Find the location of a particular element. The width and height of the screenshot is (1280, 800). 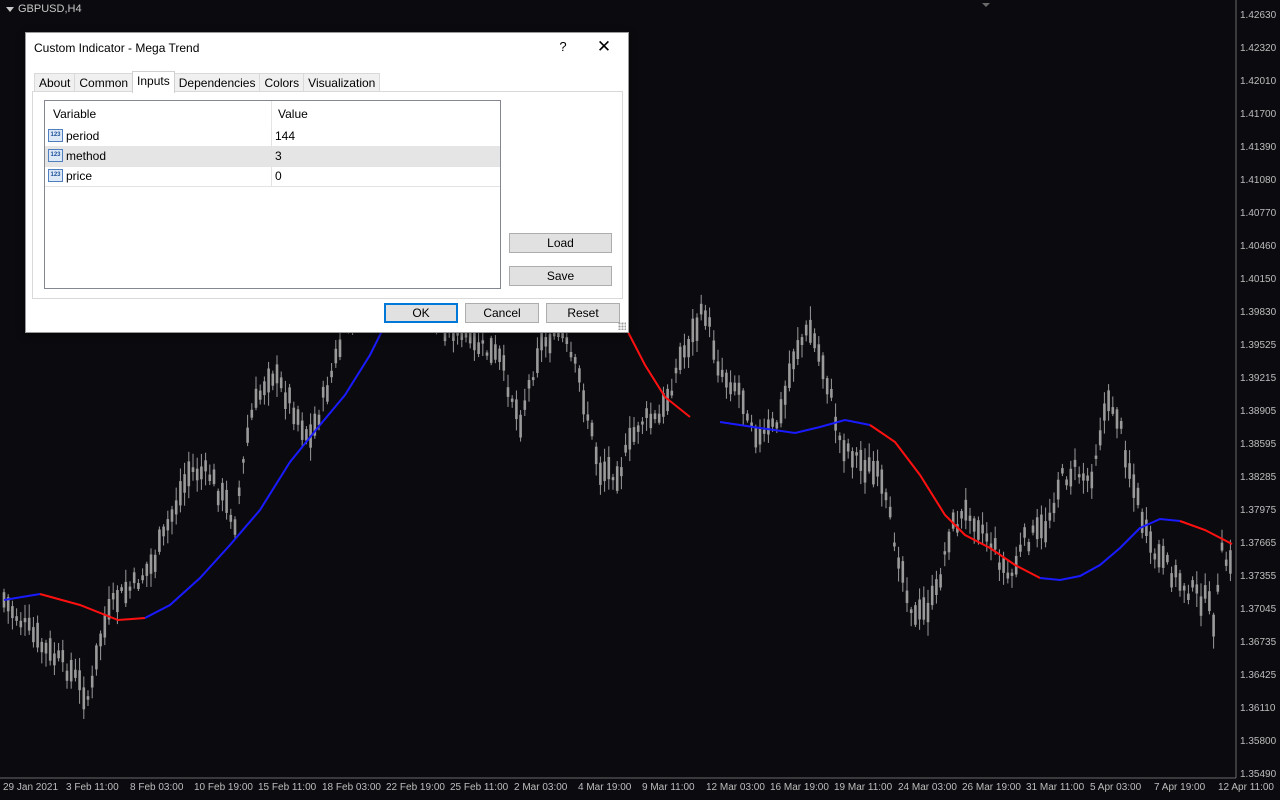

scroll-marker-icon is located at coordinates (986, 5).